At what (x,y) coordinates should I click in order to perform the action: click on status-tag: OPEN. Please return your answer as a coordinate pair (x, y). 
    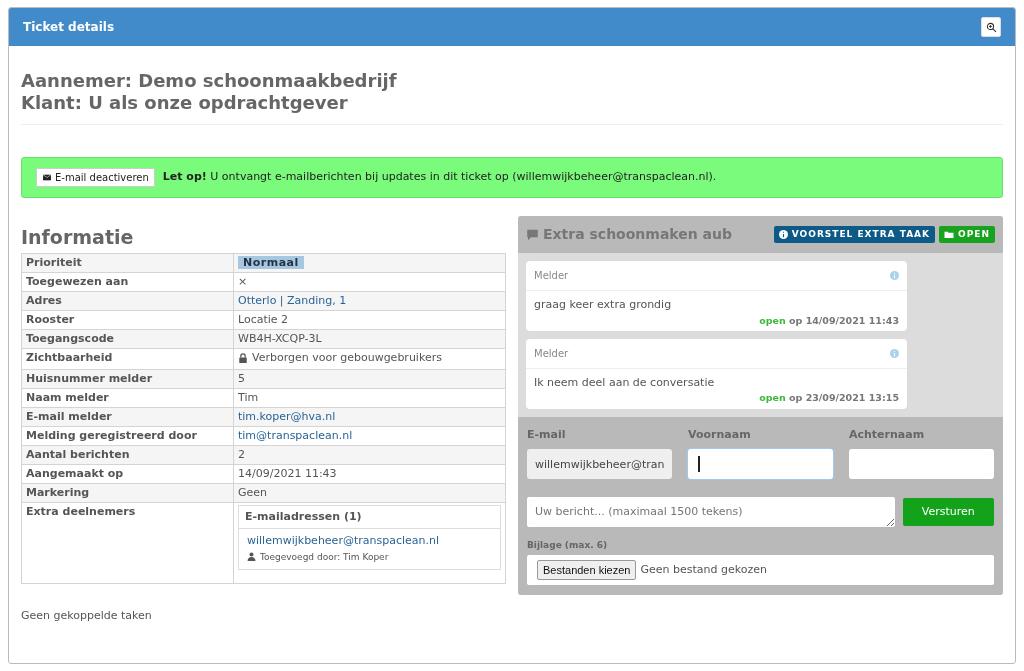
    Looking at the image, I should click on (967, 234).